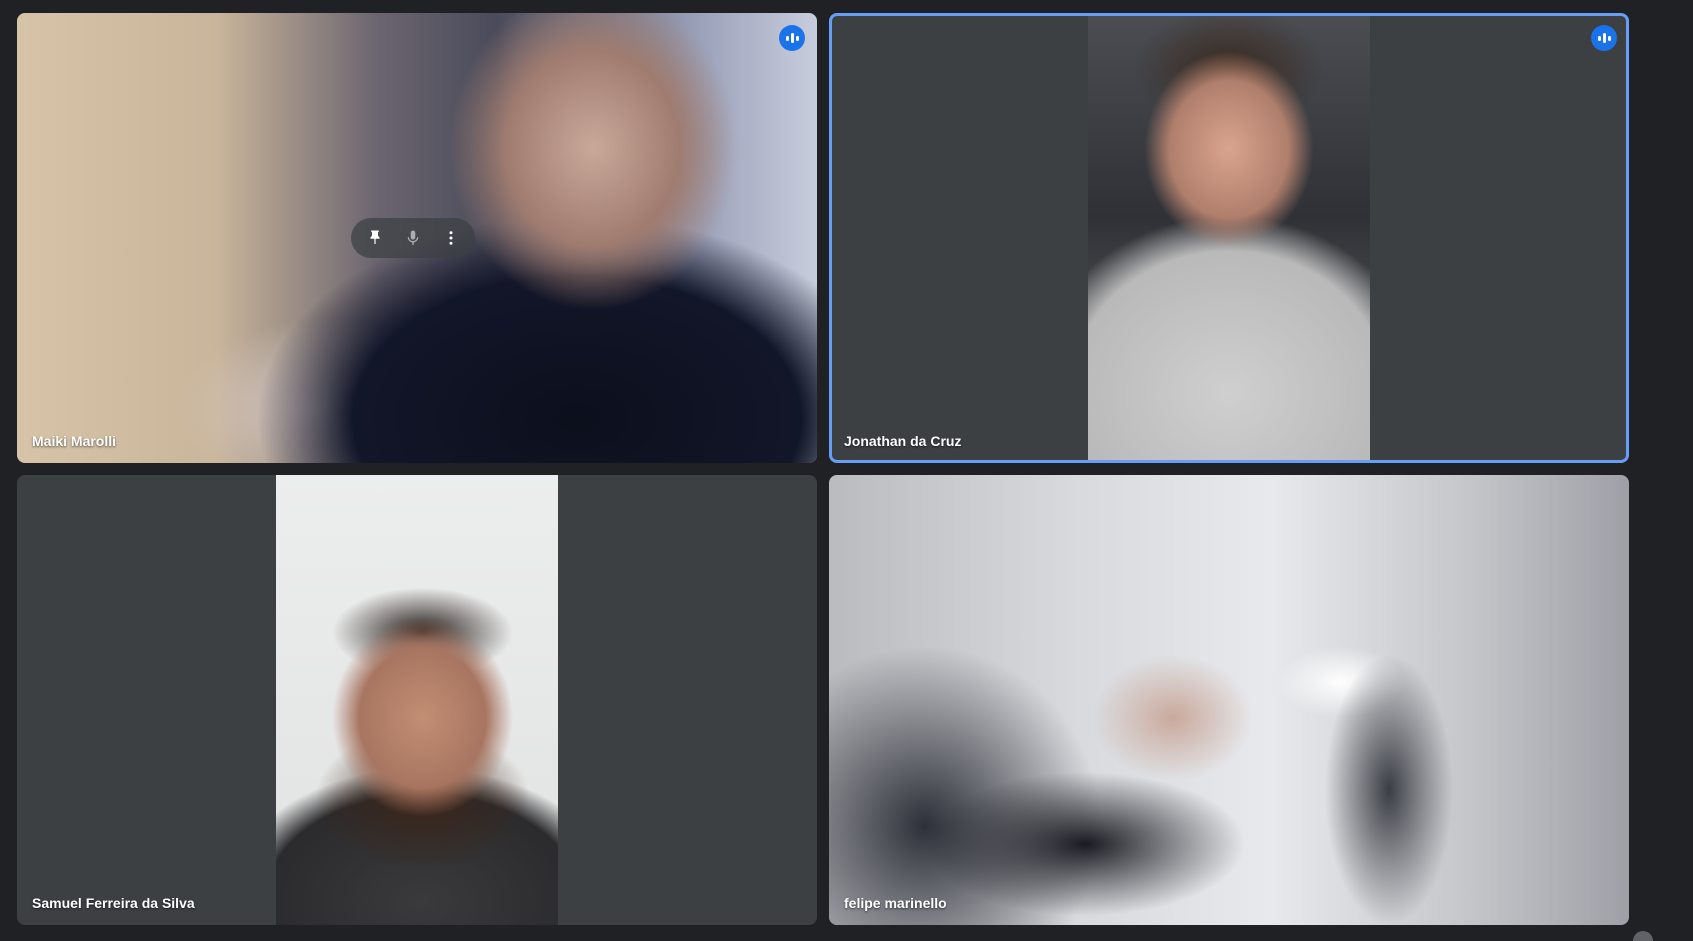 This screenshot has width=1693, height=941. I want to click on pin-button, so click(375, 238).